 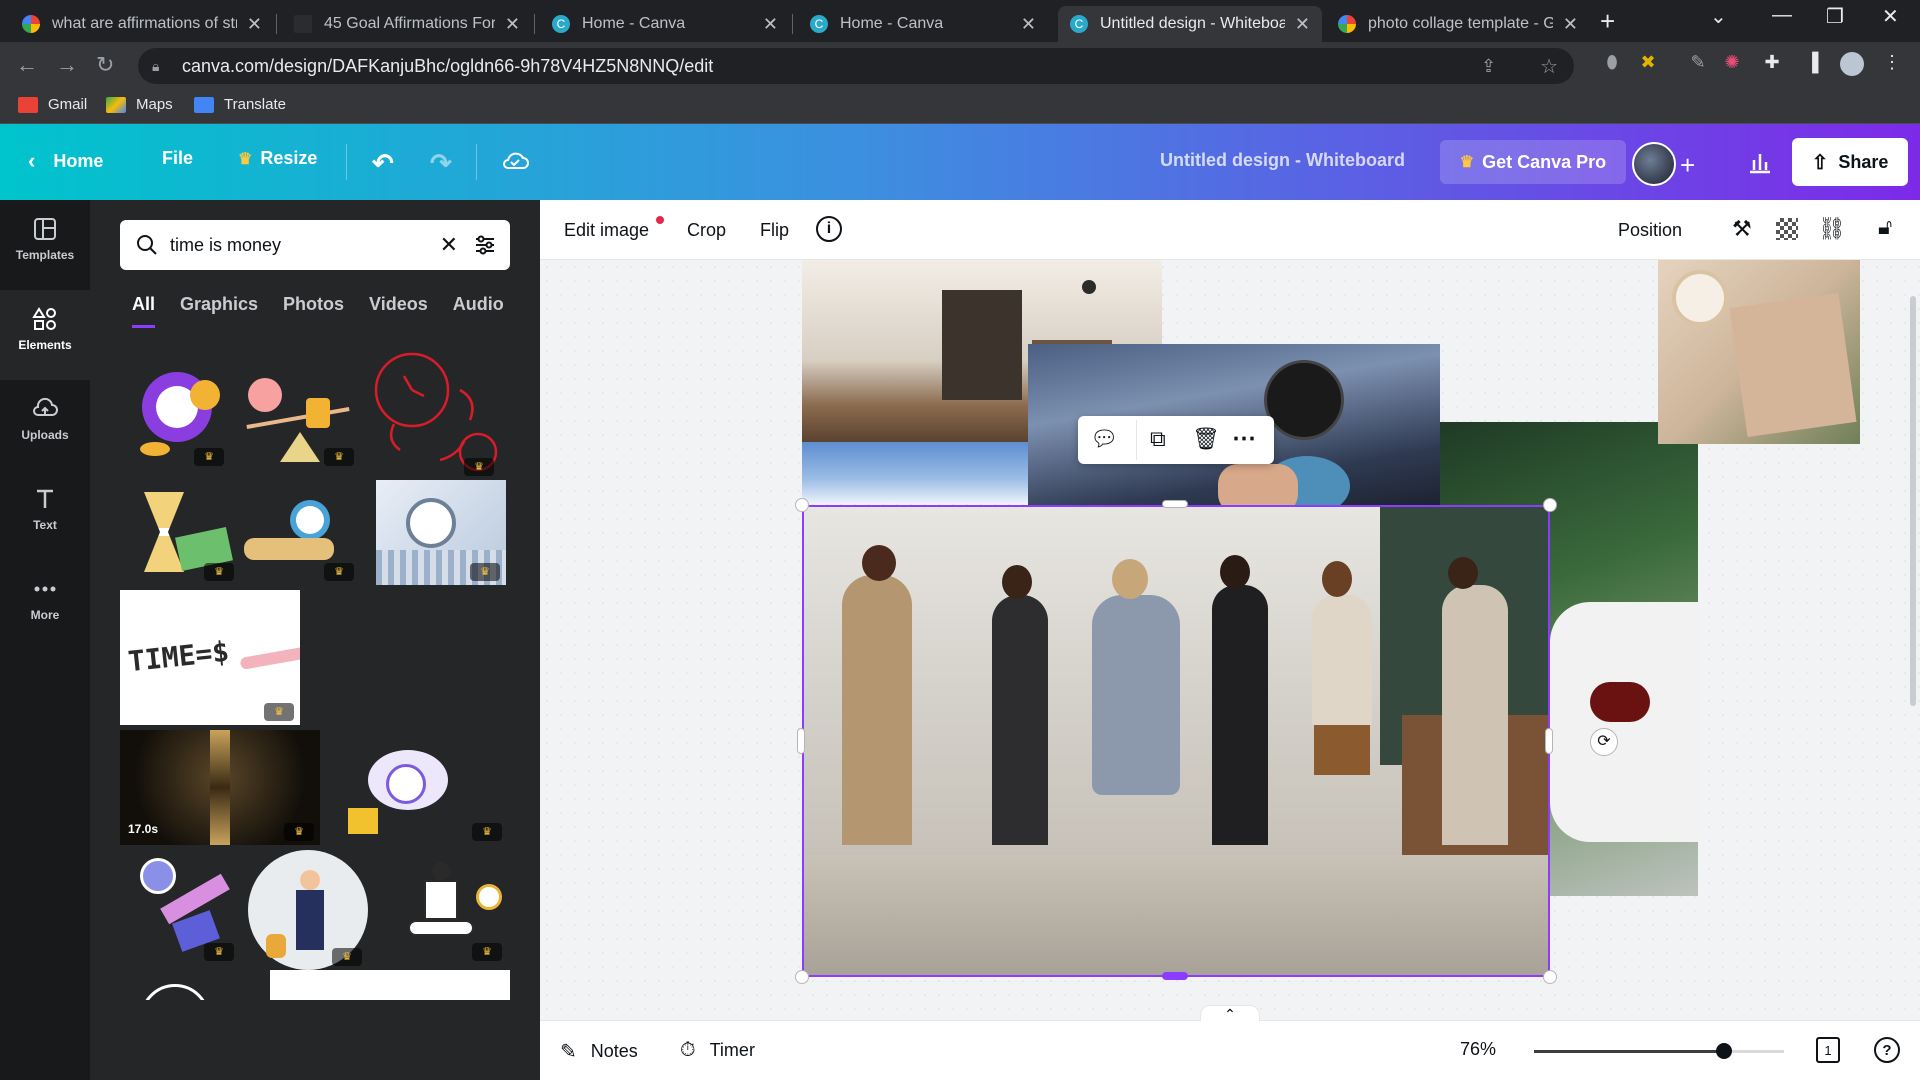 I want to click on search-input, so click(x=295, y=245).